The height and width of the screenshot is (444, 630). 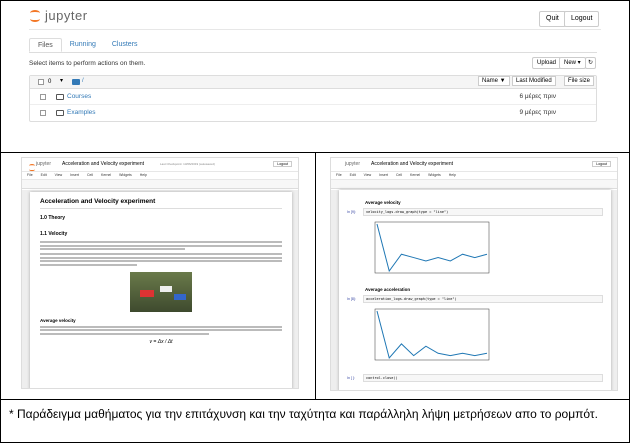 What do you see at coordinates (313, 82) in the screenshot?
I see `list-header: 0 ▾ / Name ▼ Last Modified File size` at bounding box center [313, 82].